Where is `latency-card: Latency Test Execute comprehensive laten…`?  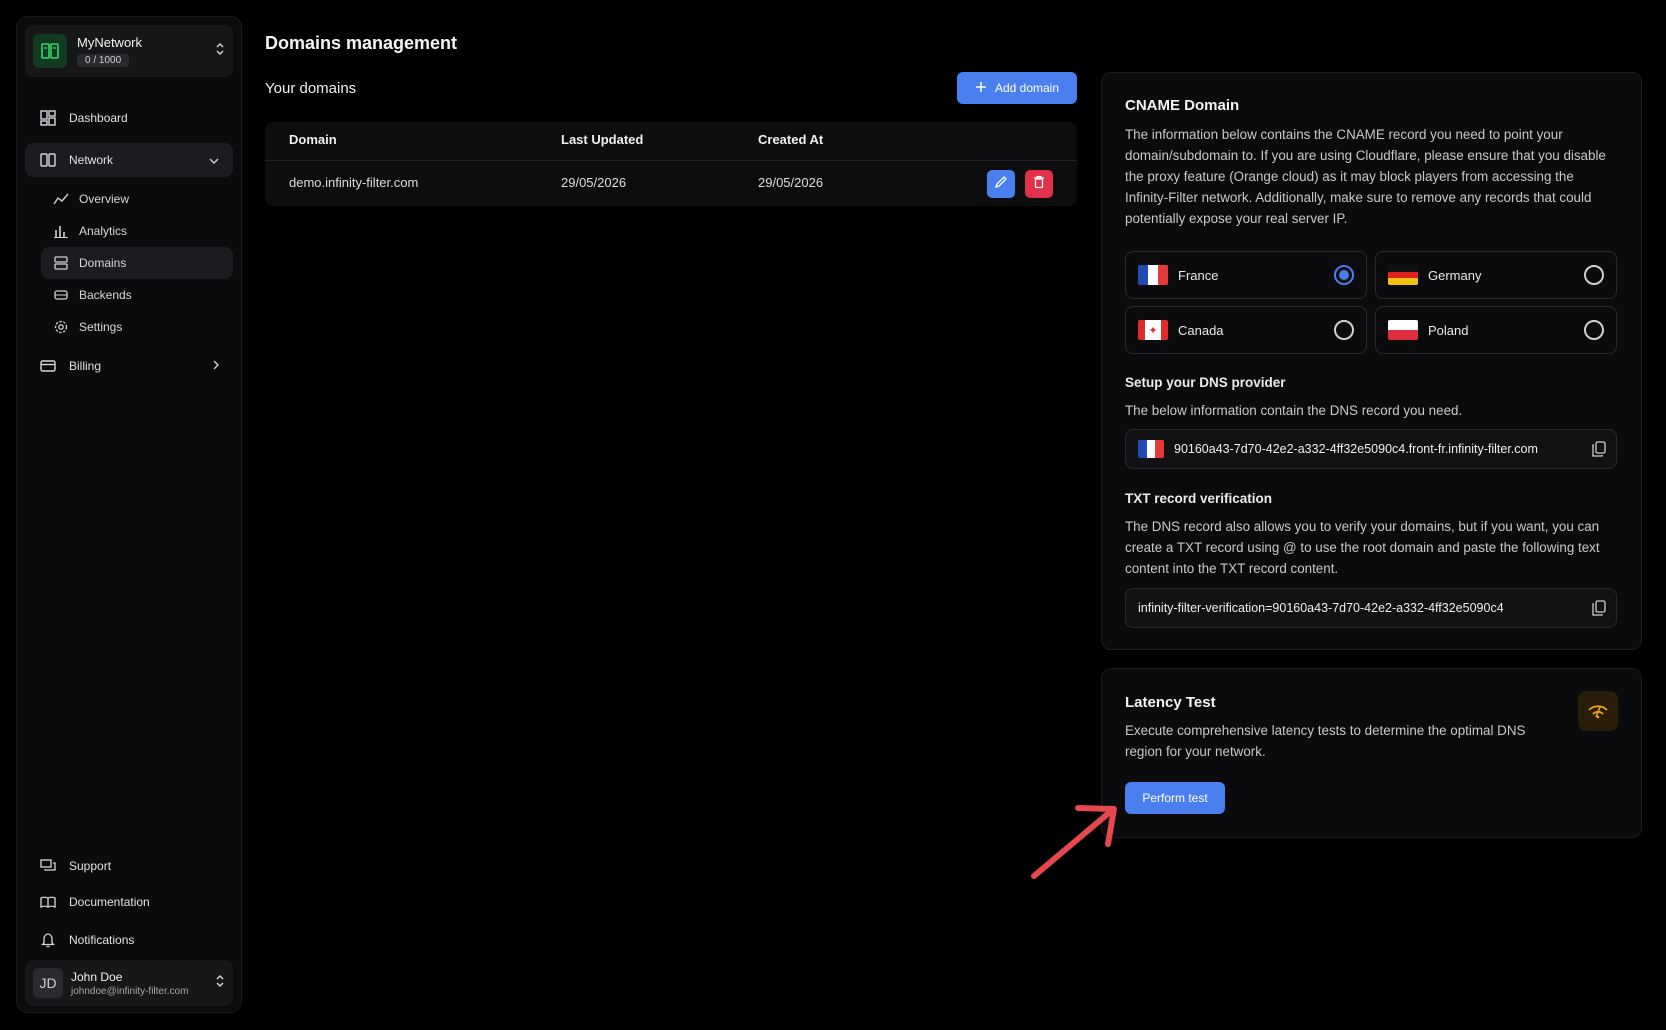 latency-card: Latency Test Execute comprehensive laten… is located at coordinates (1371, 753).